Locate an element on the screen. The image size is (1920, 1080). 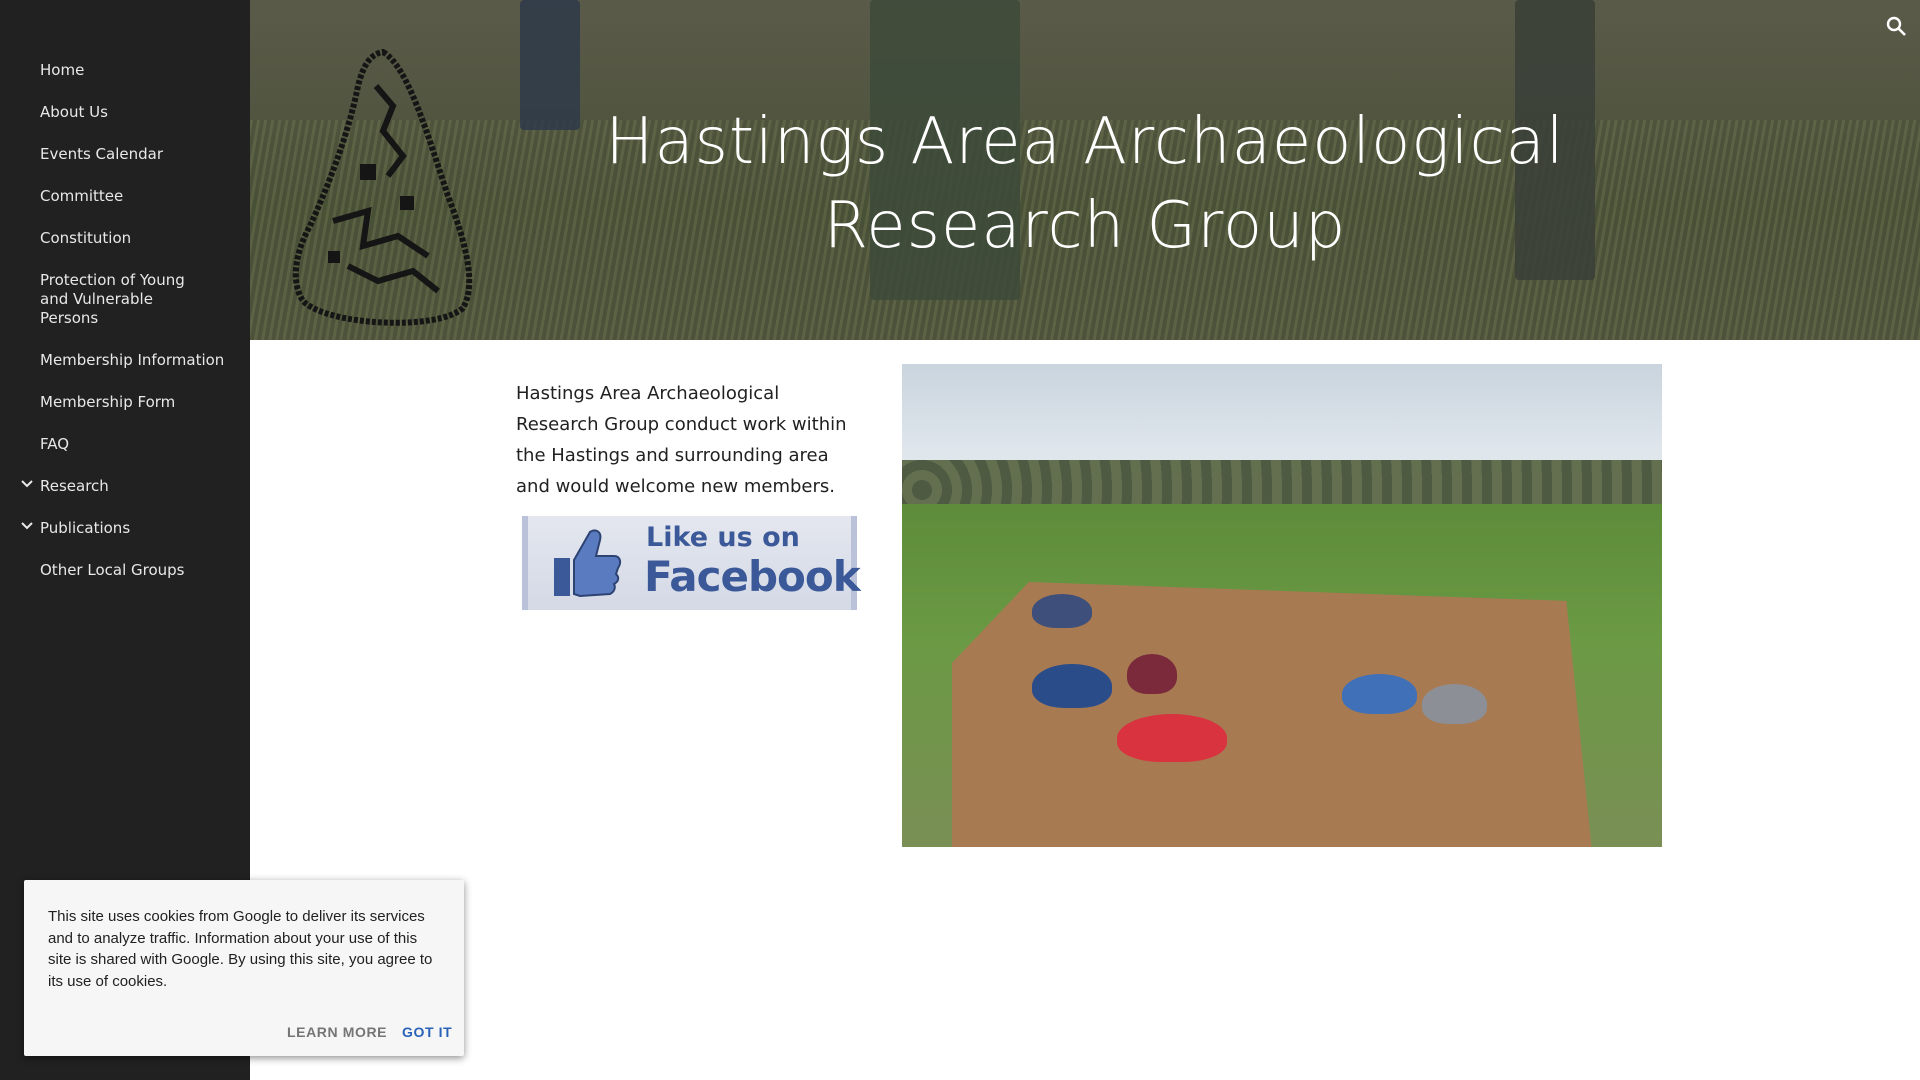
sidebar-item-label: Research is located at coordinates (74, 486).